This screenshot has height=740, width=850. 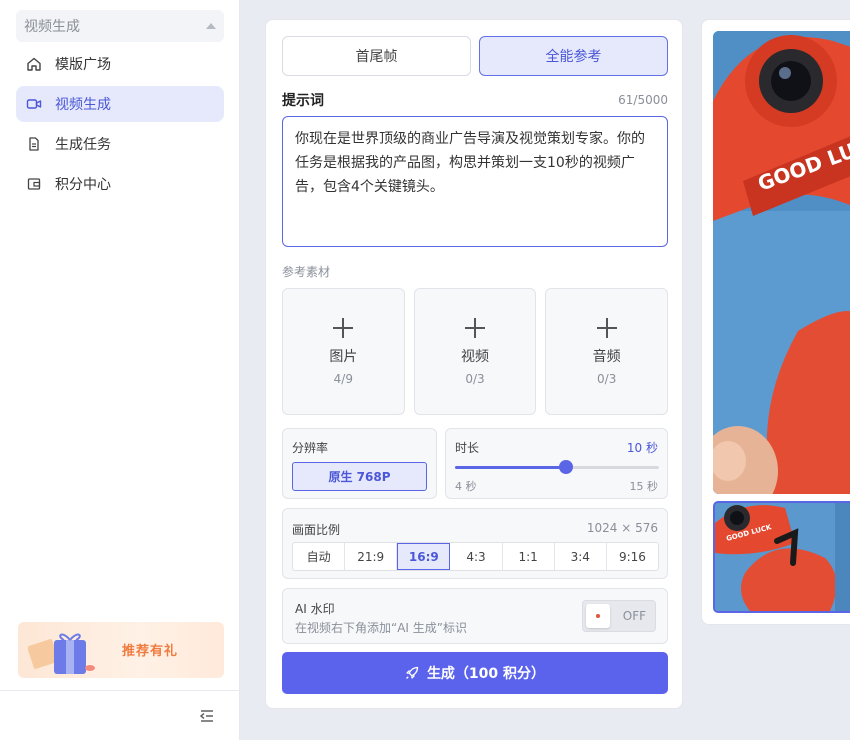 What do you see at coordinates (511, 467) in the screenshot?
I see `duration-slider-fill` at bounding box center [511, 467].